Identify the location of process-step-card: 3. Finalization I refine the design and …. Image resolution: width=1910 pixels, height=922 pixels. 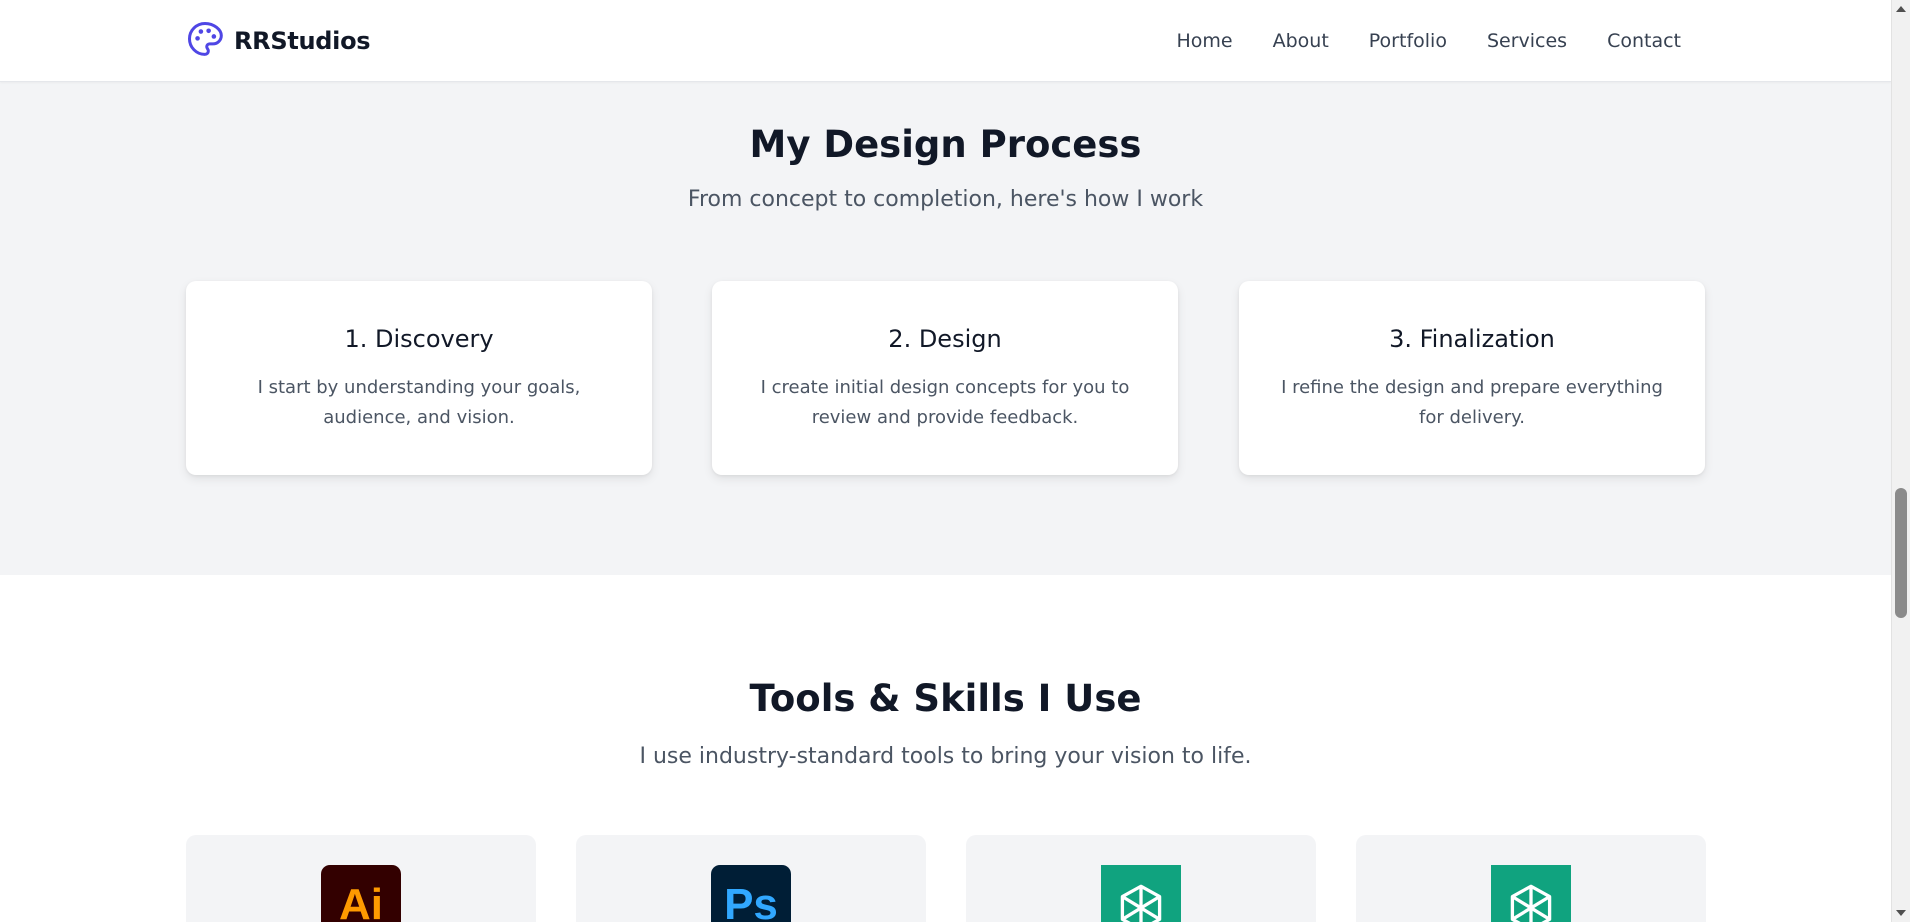
(1472, 378).